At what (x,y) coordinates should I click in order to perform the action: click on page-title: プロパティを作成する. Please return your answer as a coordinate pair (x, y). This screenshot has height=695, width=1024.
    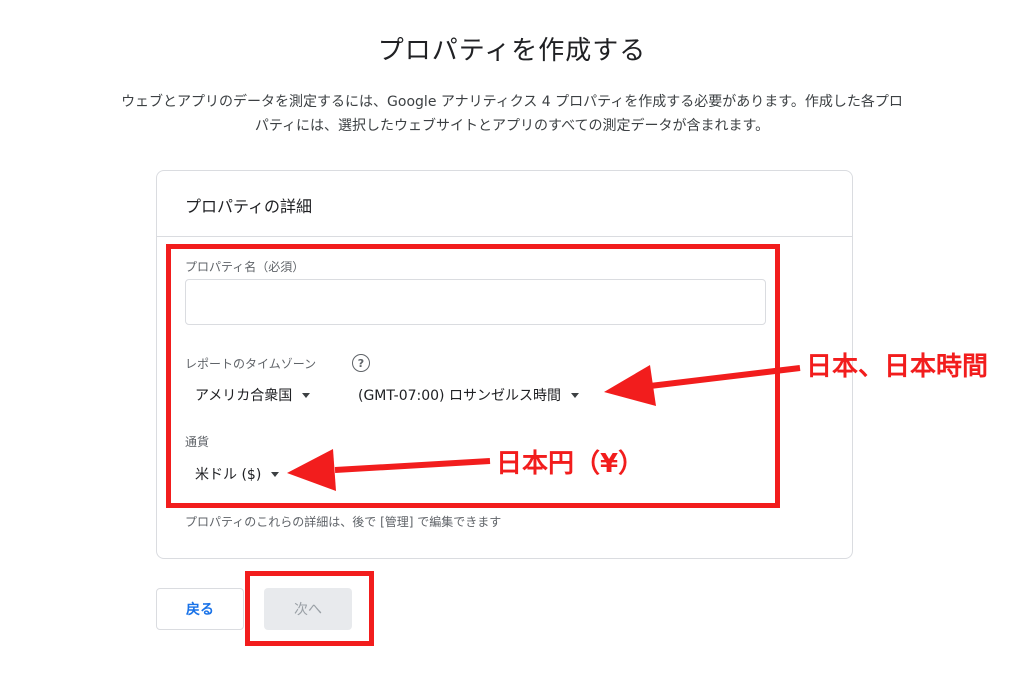
    Looking at the image, I should click on (512, 51).